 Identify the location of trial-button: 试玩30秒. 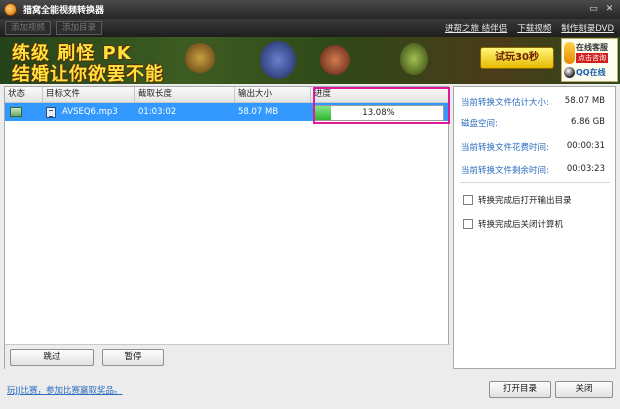
(517, 58).